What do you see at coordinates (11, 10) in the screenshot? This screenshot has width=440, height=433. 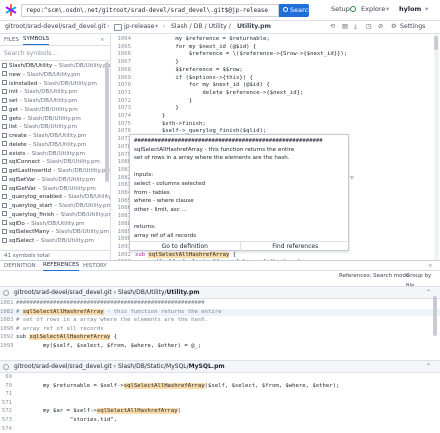 I see `sourcegraph-logo-icon` at bounding box center [11, 10].